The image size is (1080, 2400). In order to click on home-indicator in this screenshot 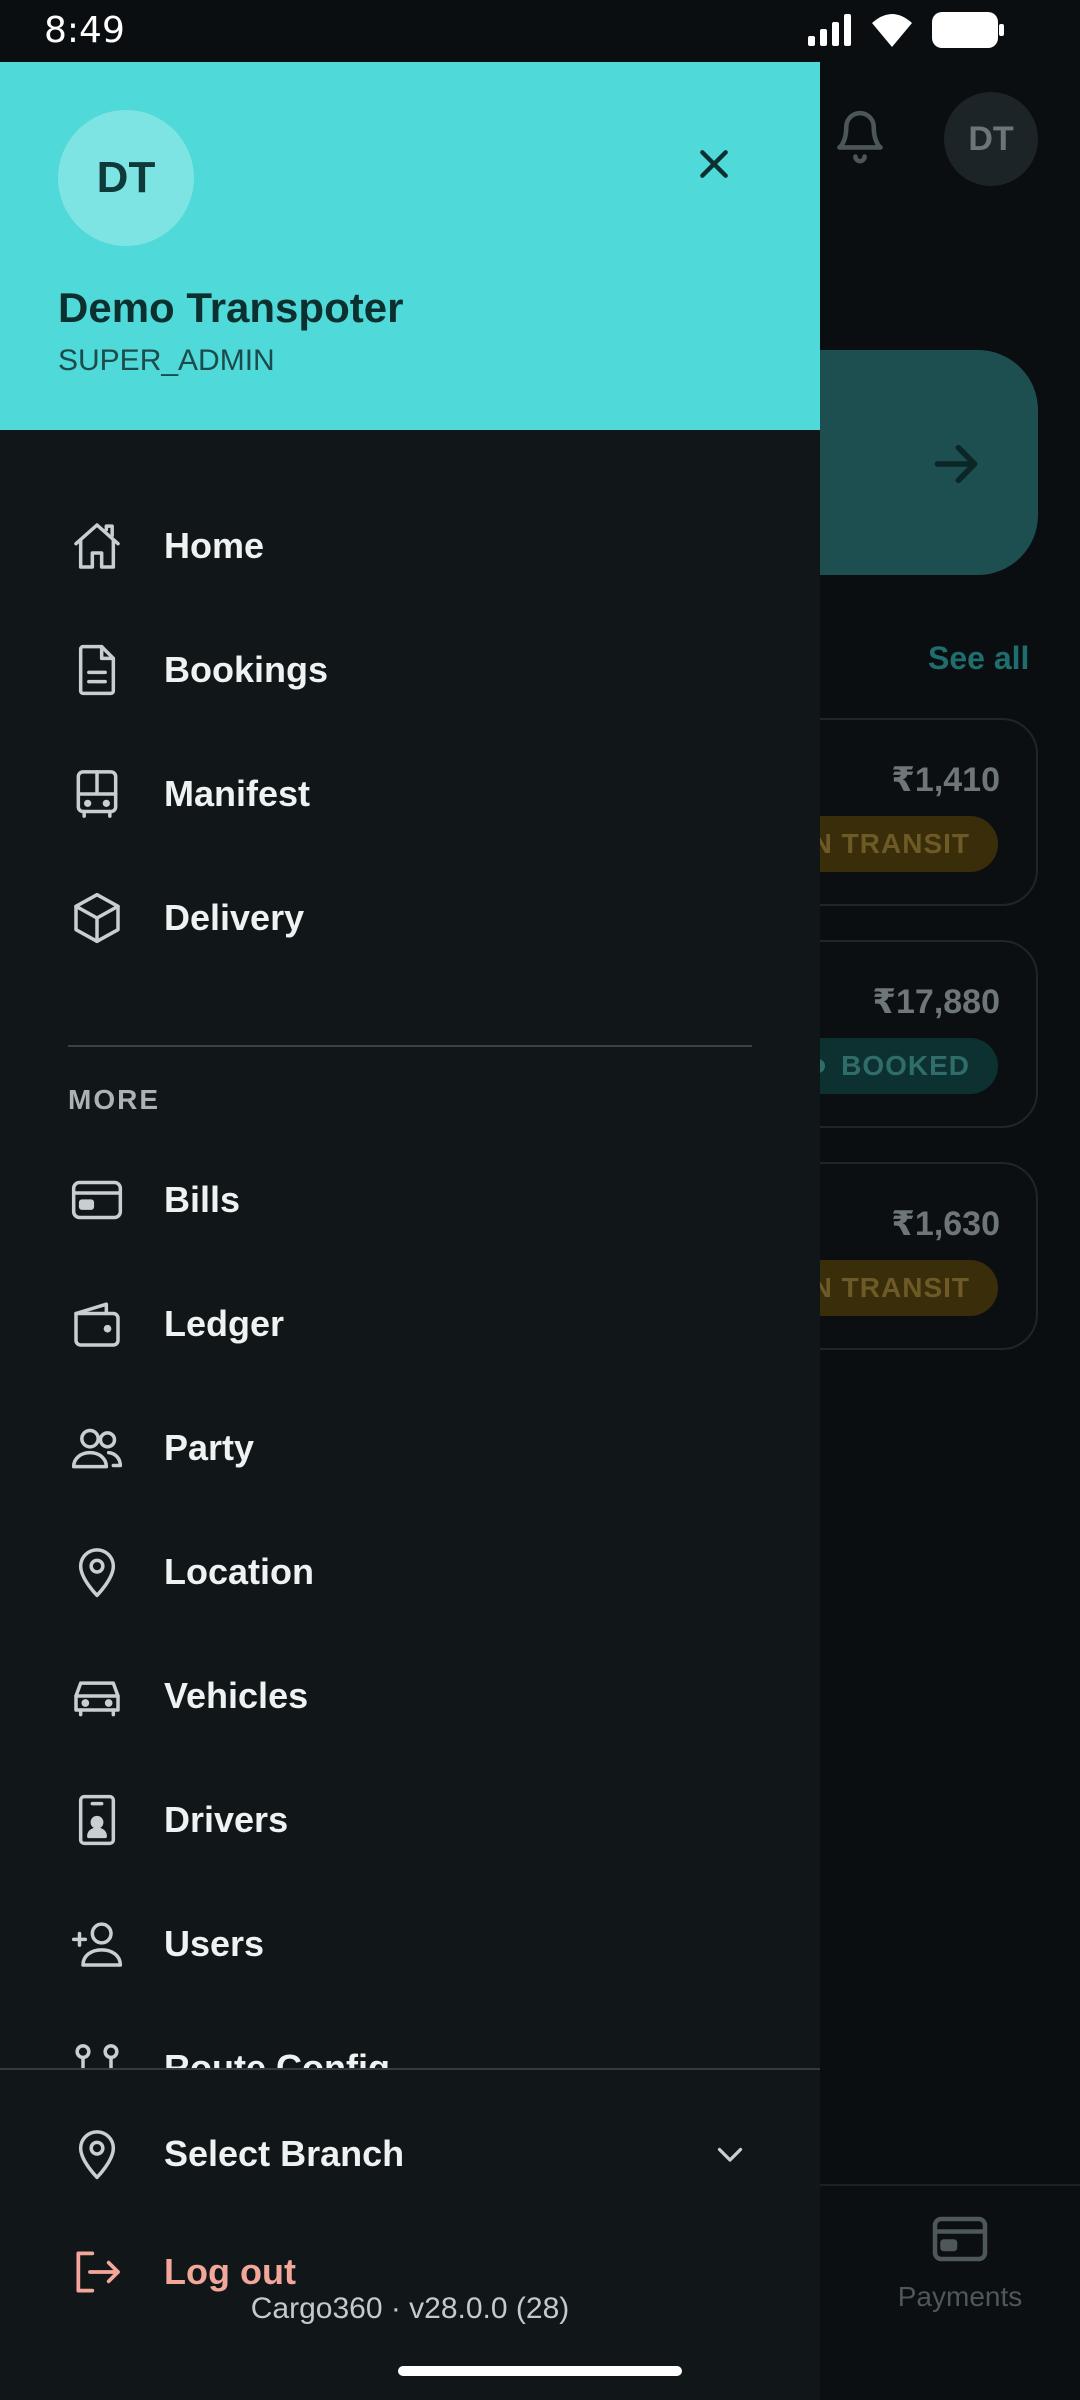, I will do `click(540, 2371)`.